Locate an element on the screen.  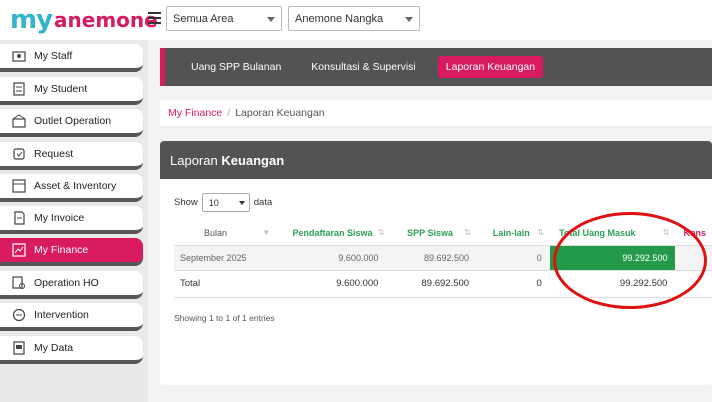
annotation-circle is located at coordinates (630, 260).